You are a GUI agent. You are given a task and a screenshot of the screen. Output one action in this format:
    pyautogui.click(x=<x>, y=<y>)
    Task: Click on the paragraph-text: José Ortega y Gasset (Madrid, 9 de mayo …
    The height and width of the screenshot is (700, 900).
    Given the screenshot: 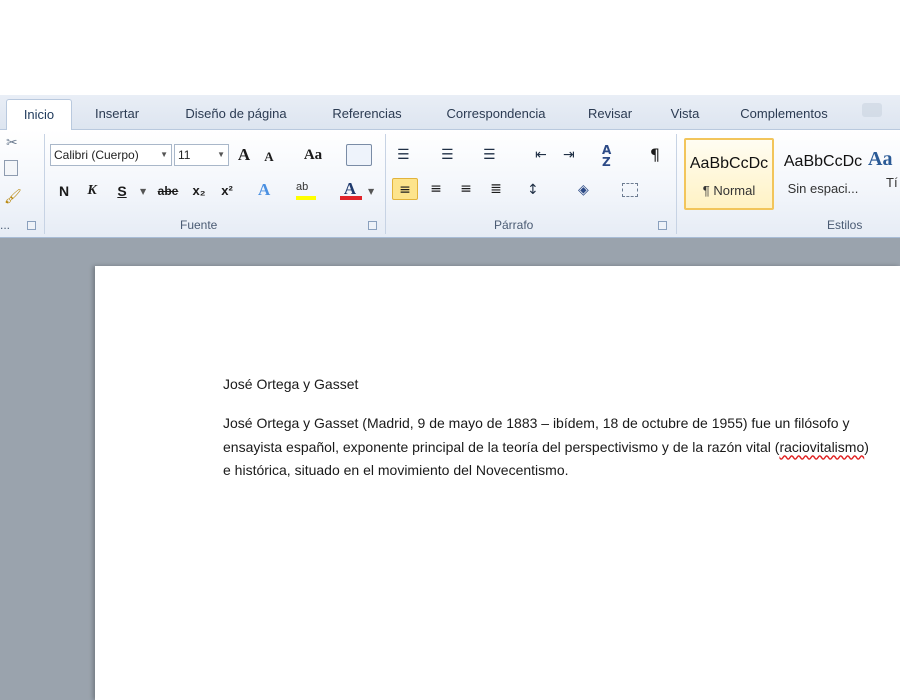 What is the action you would take?
    pyautogui.click(x=536, y=435)
    